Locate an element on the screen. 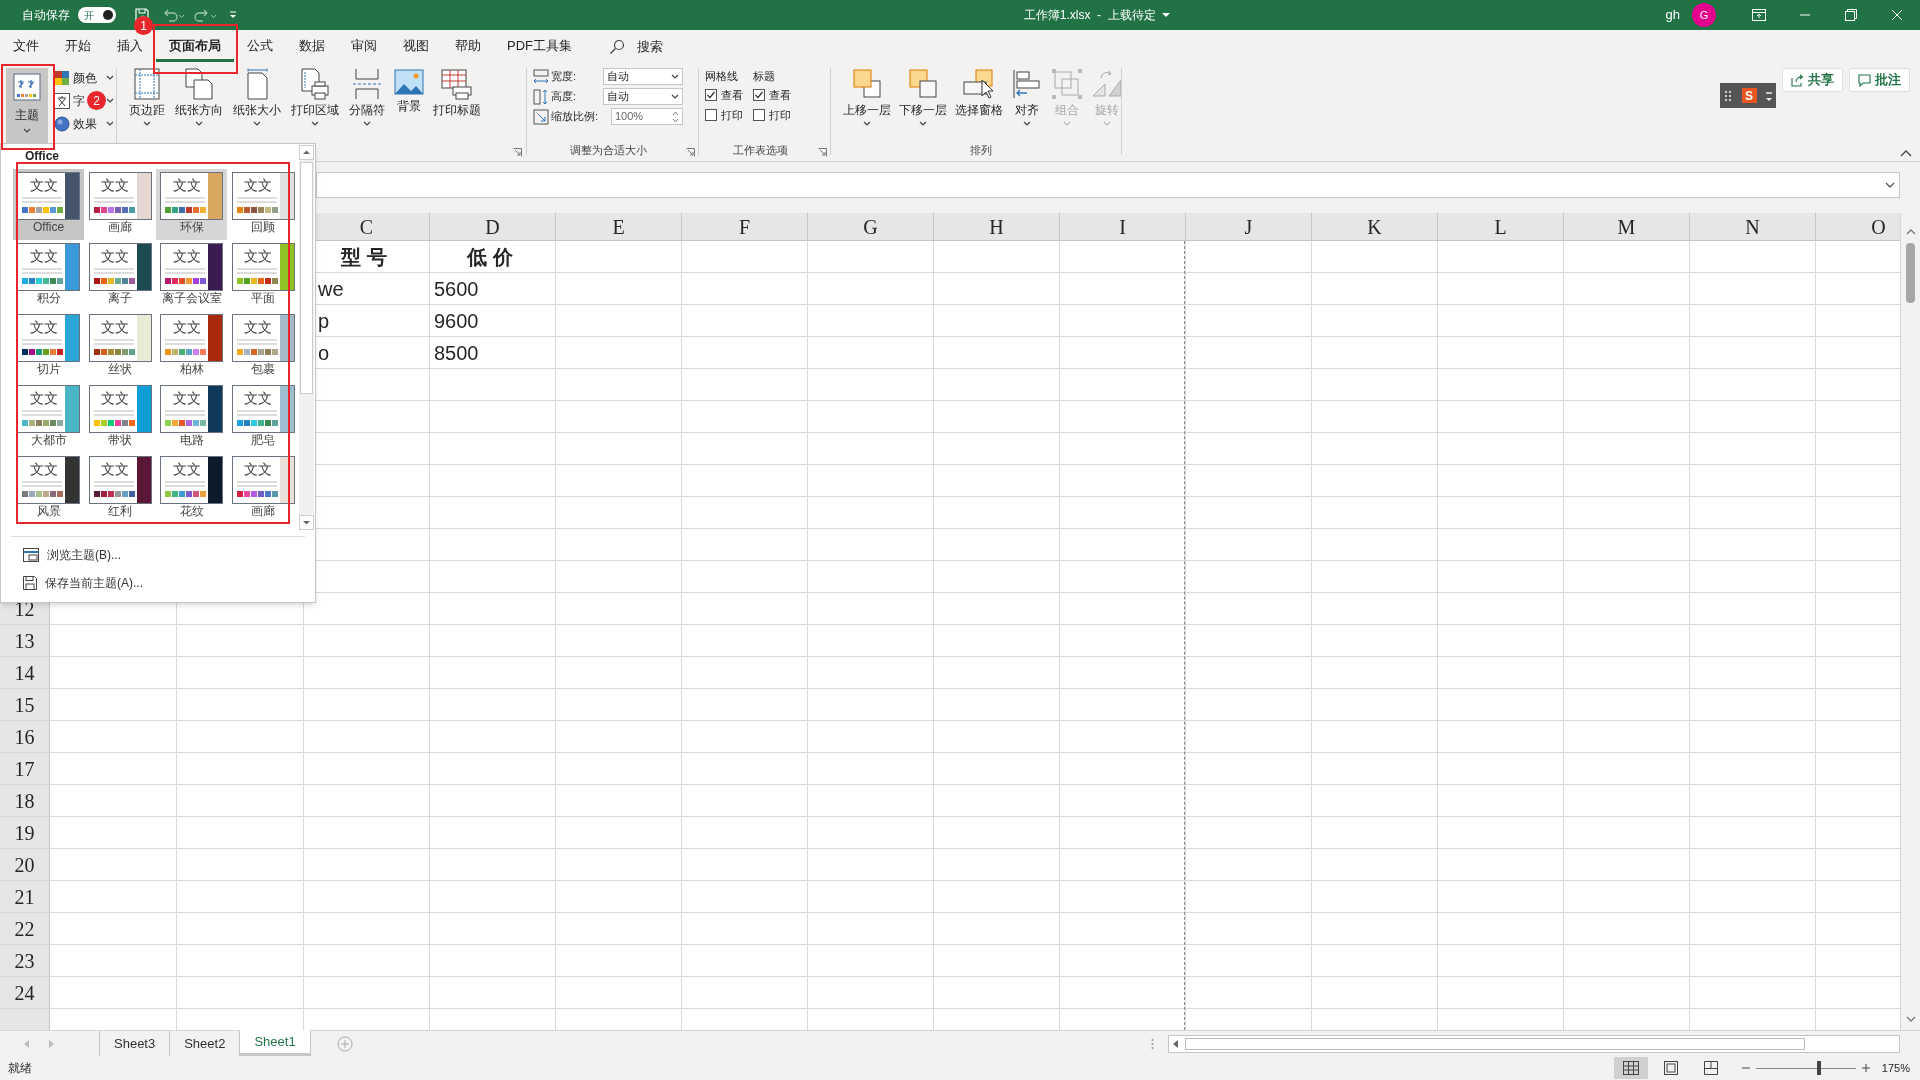 The image size is (1920, 1080). comments-button: 批注 is located at coordinates (1879, 80).